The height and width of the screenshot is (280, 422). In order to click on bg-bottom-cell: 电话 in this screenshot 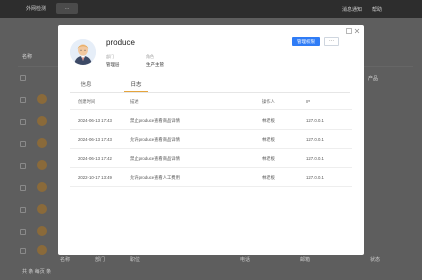, I will do `click(245, 260)`.